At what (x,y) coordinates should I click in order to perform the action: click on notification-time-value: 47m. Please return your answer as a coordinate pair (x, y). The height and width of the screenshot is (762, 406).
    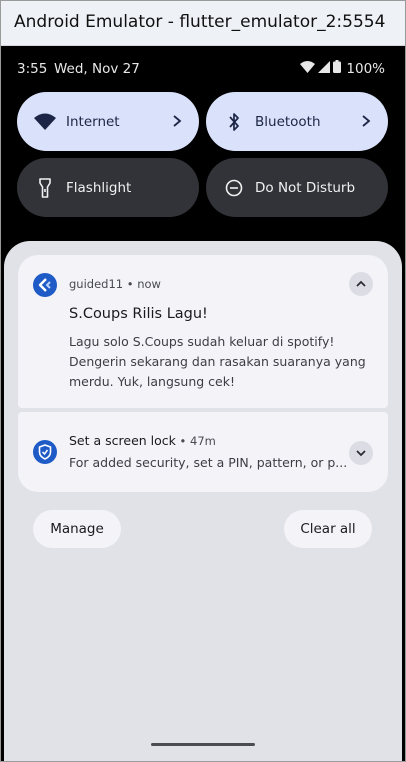
    Looking at the image, I should click on (203, 441).